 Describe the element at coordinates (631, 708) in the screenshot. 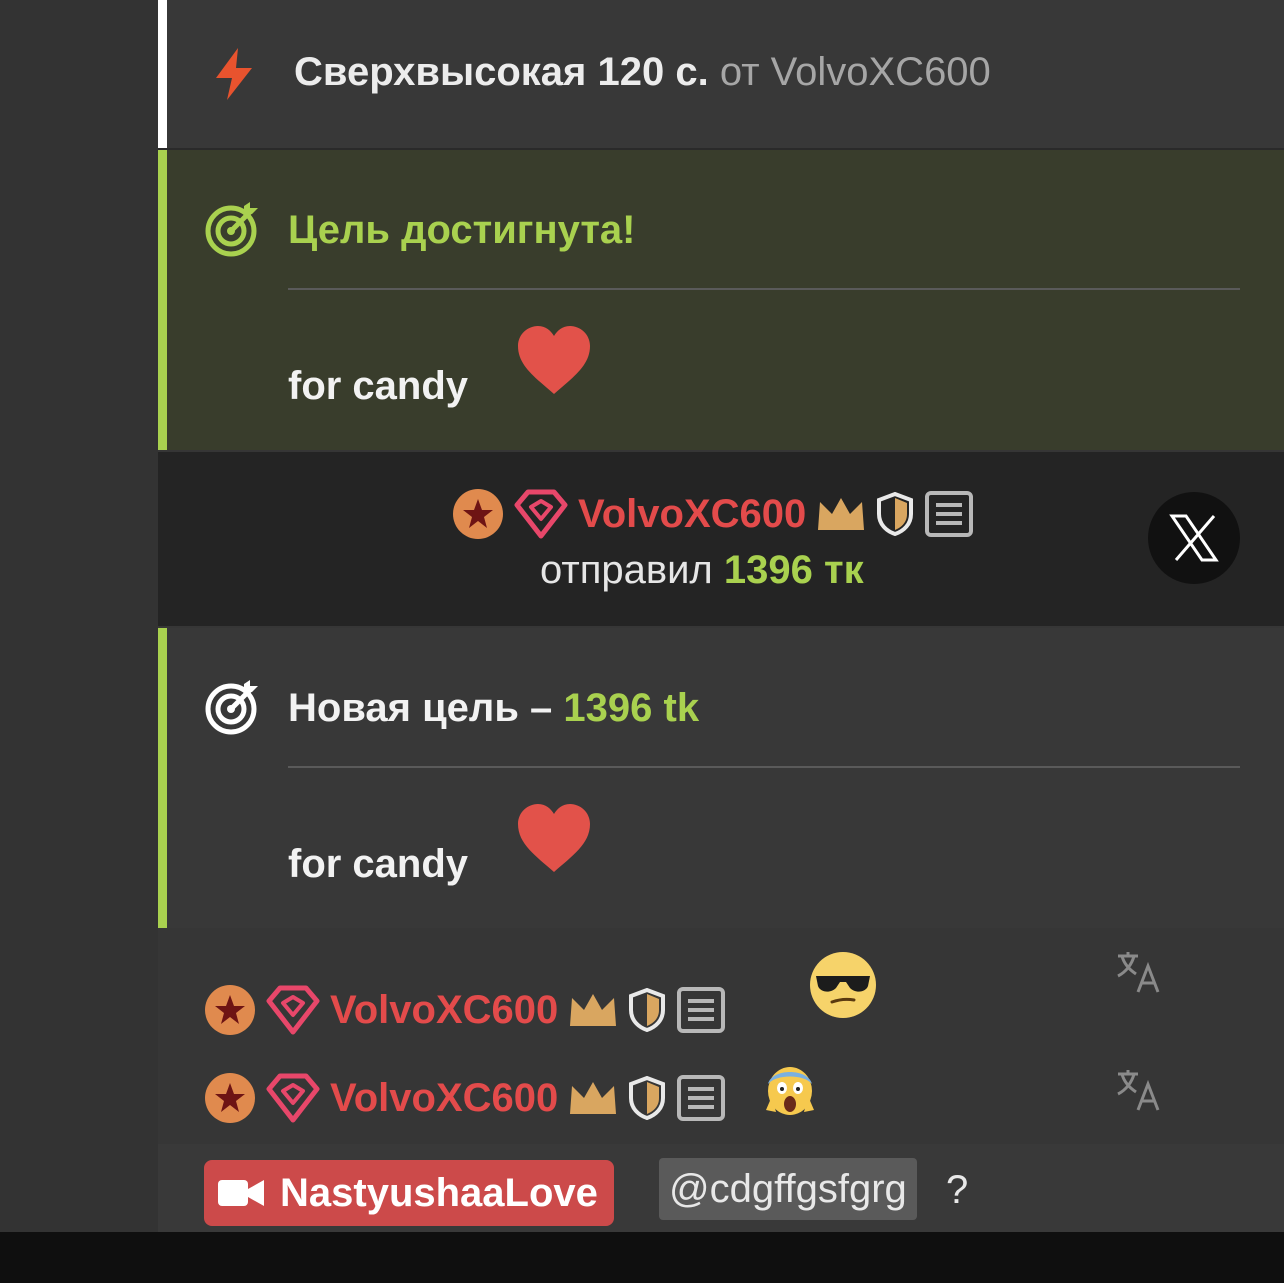

I see `new-goal-amount: 1396 tk` at that location.